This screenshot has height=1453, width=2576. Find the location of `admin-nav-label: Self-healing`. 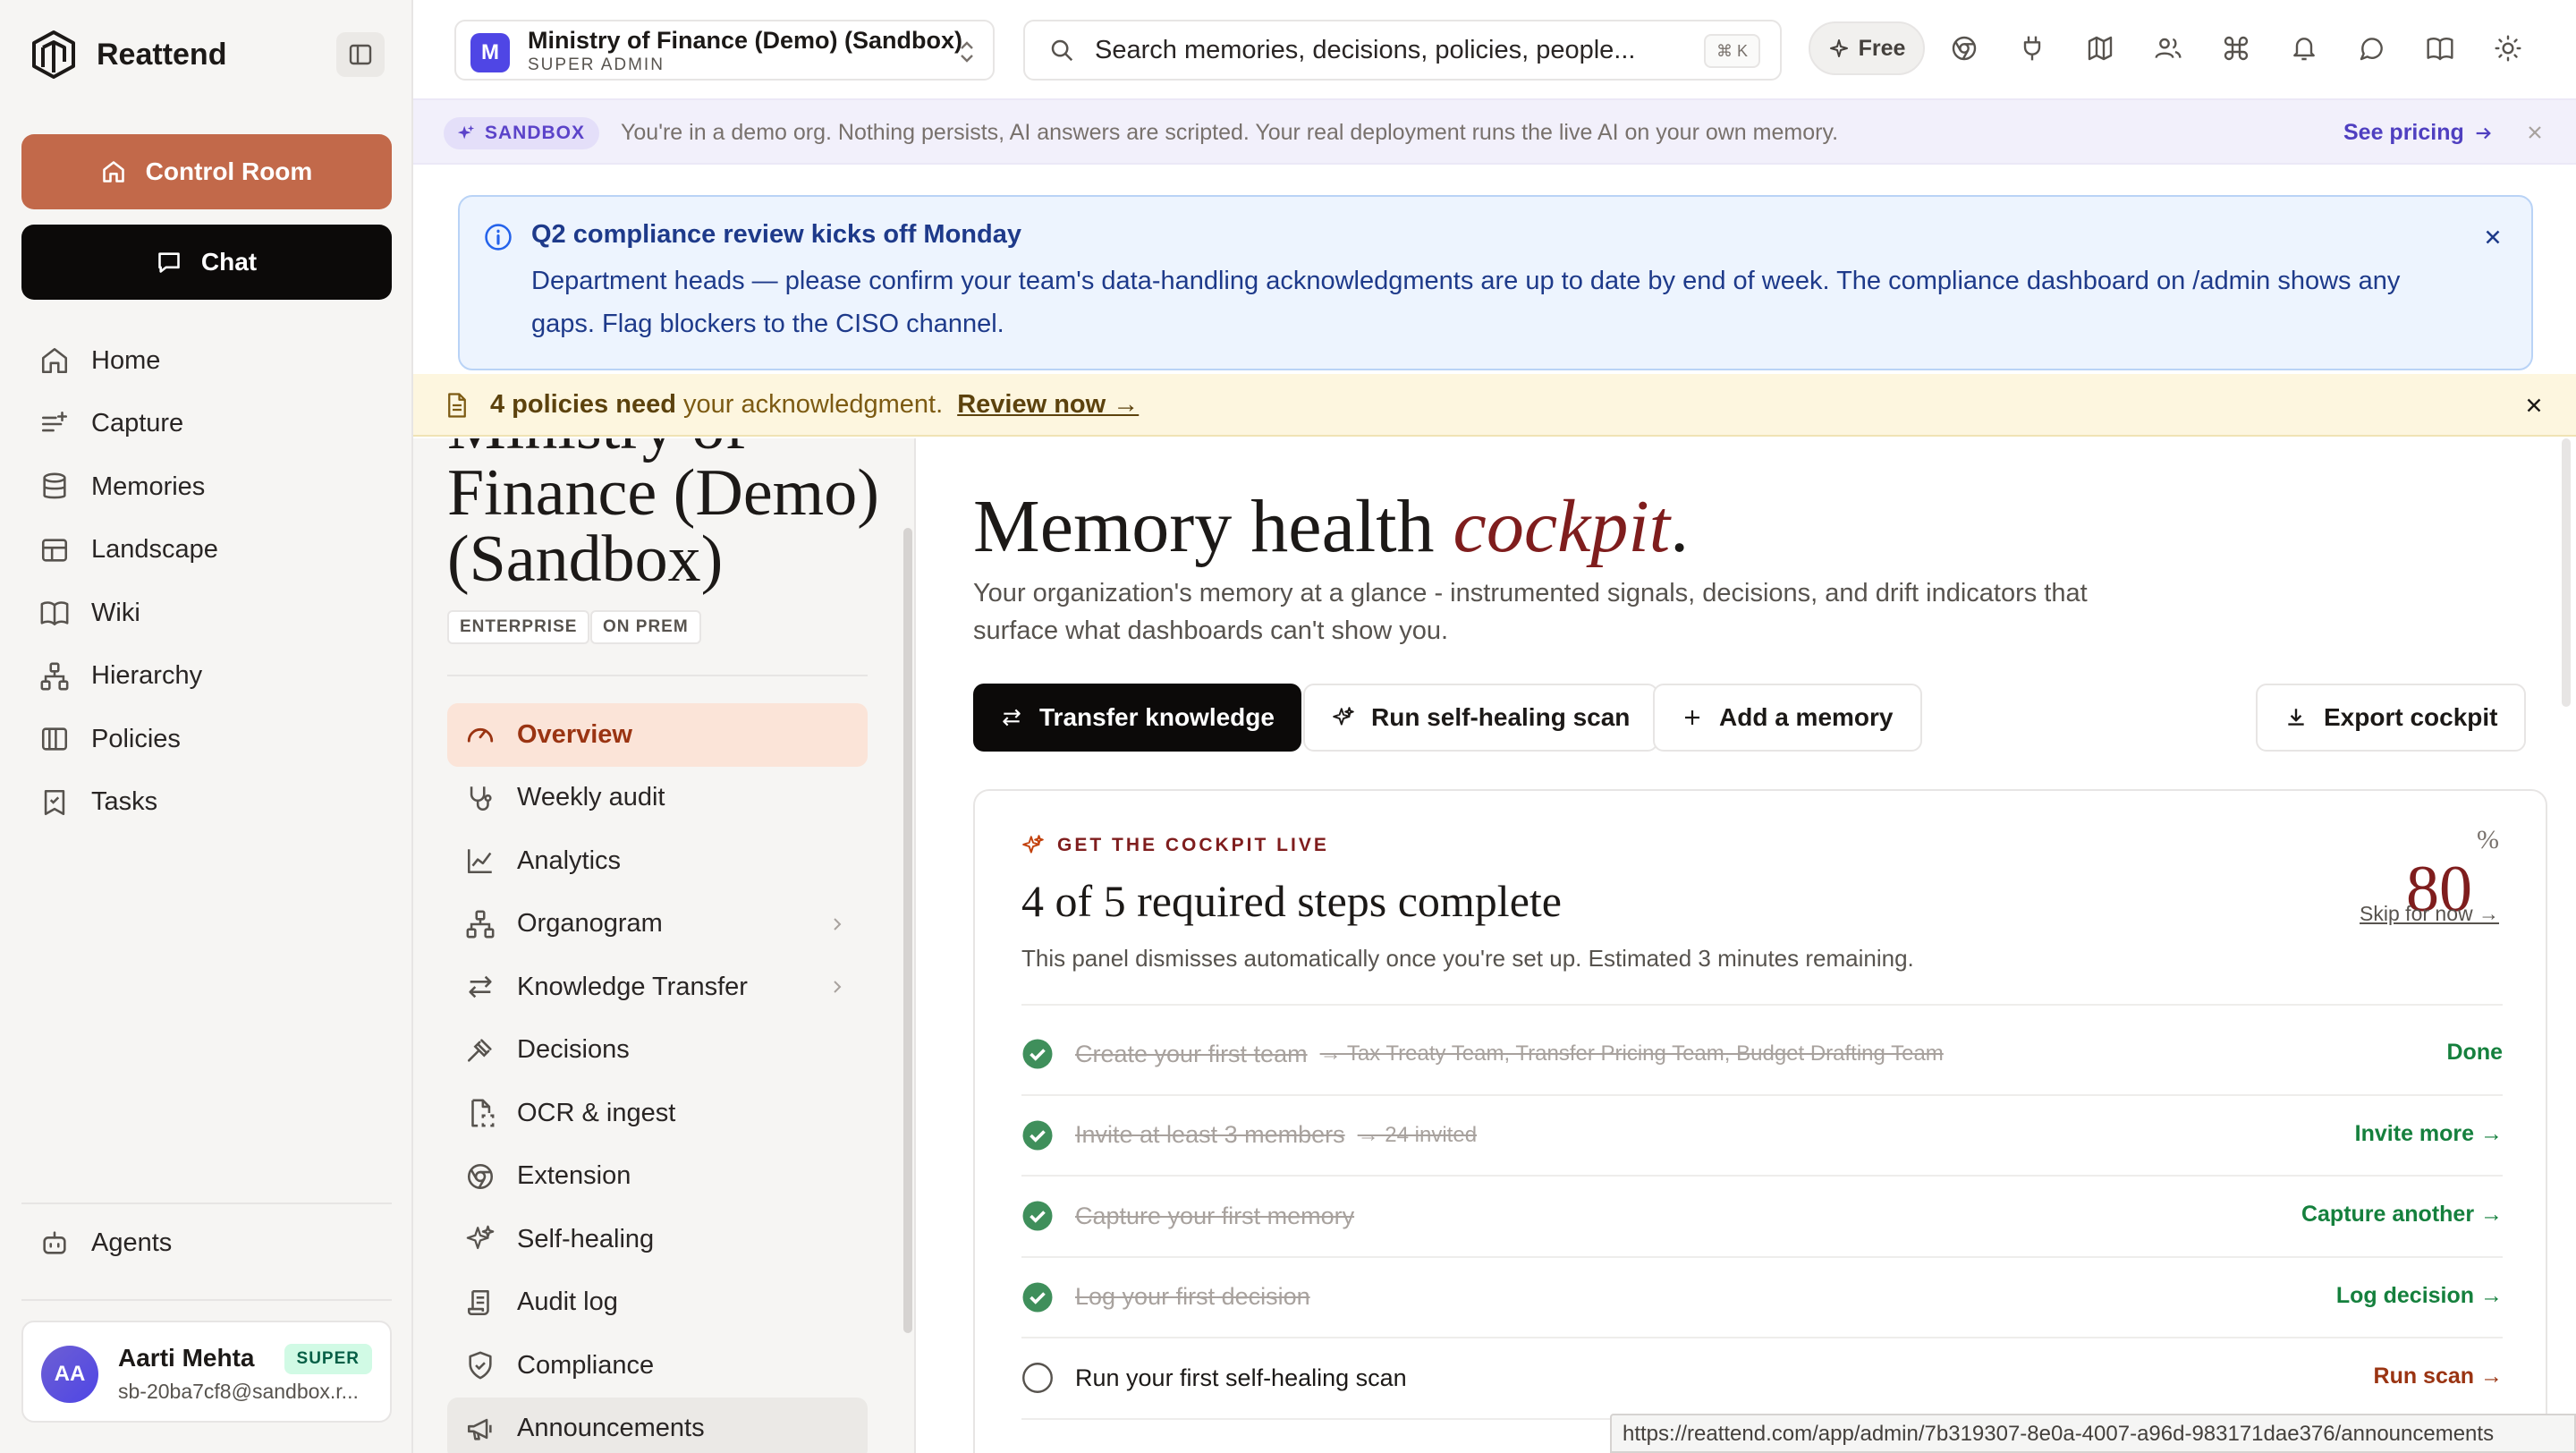

admin-nav-label: Self-healing is located at coordinates (586, 1238).